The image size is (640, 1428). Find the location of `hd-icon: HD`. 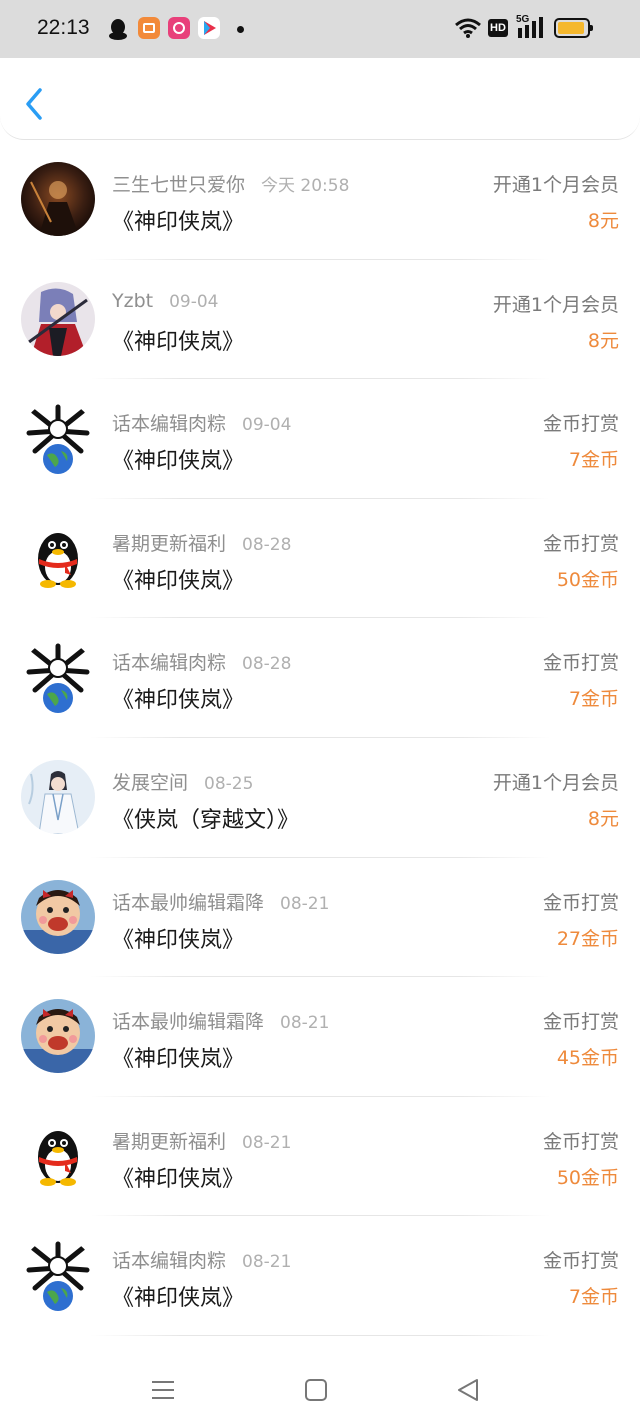

hd-icon: HD is located at coordinates (498, 28).